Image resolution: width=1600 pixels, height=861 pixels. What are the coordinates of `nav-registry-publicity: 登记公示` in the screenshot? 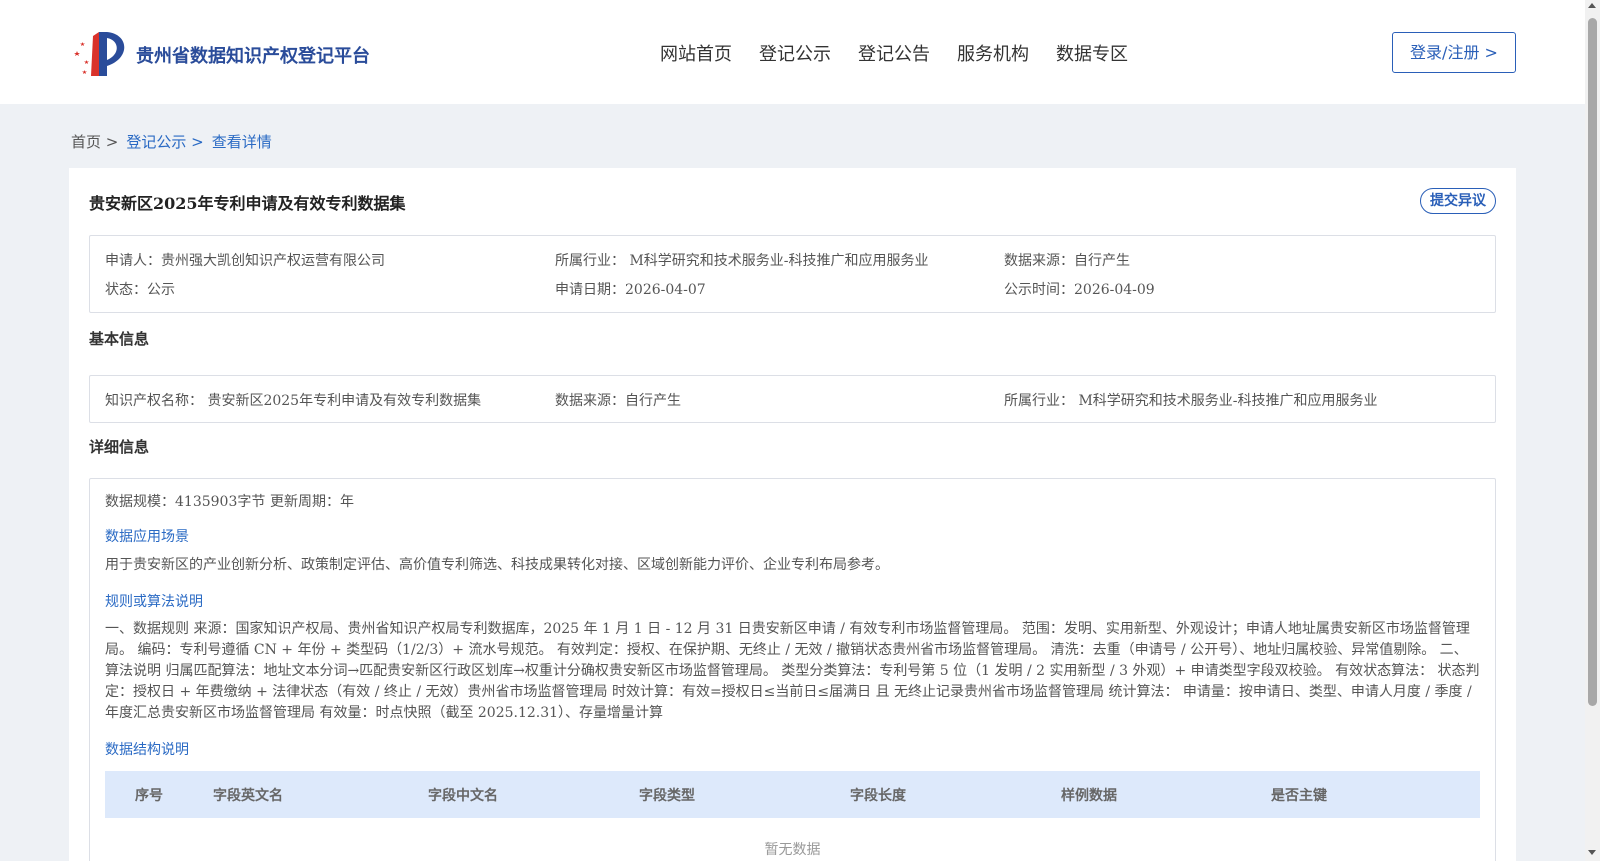 It's located at (795, 53).